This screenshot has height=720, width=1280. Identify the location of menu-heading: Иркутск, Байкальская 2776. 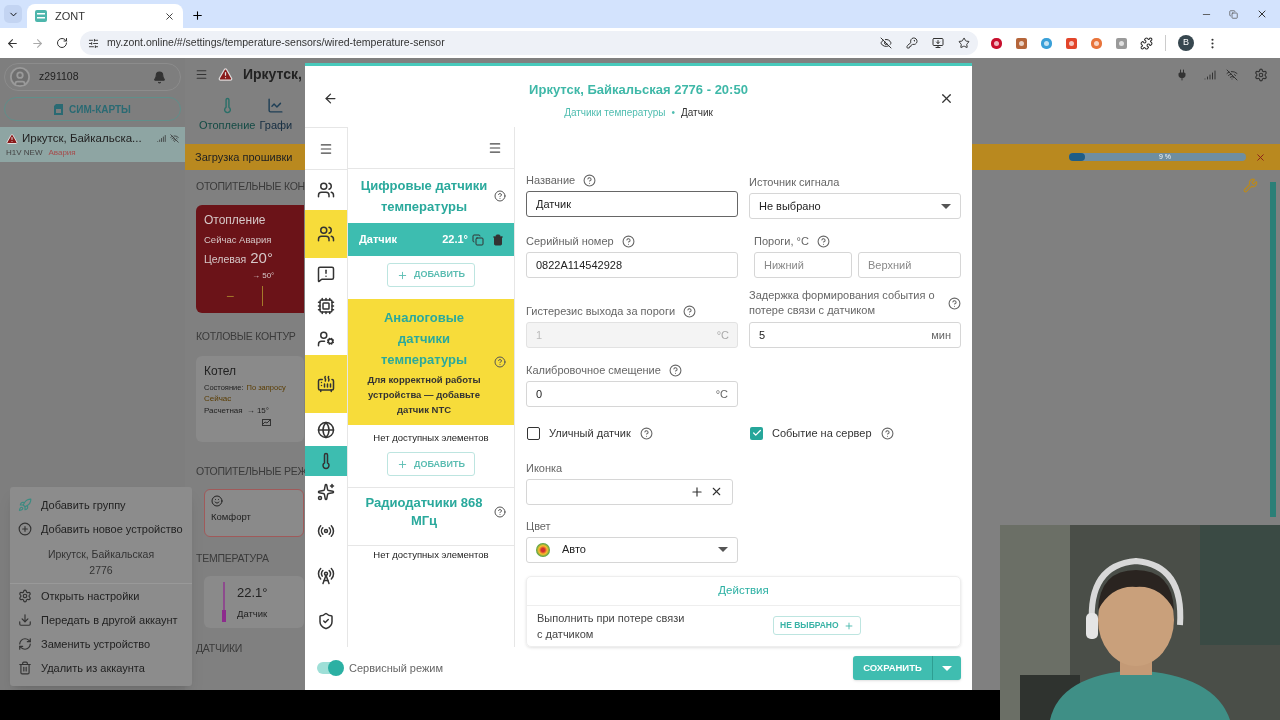
(101, 562).